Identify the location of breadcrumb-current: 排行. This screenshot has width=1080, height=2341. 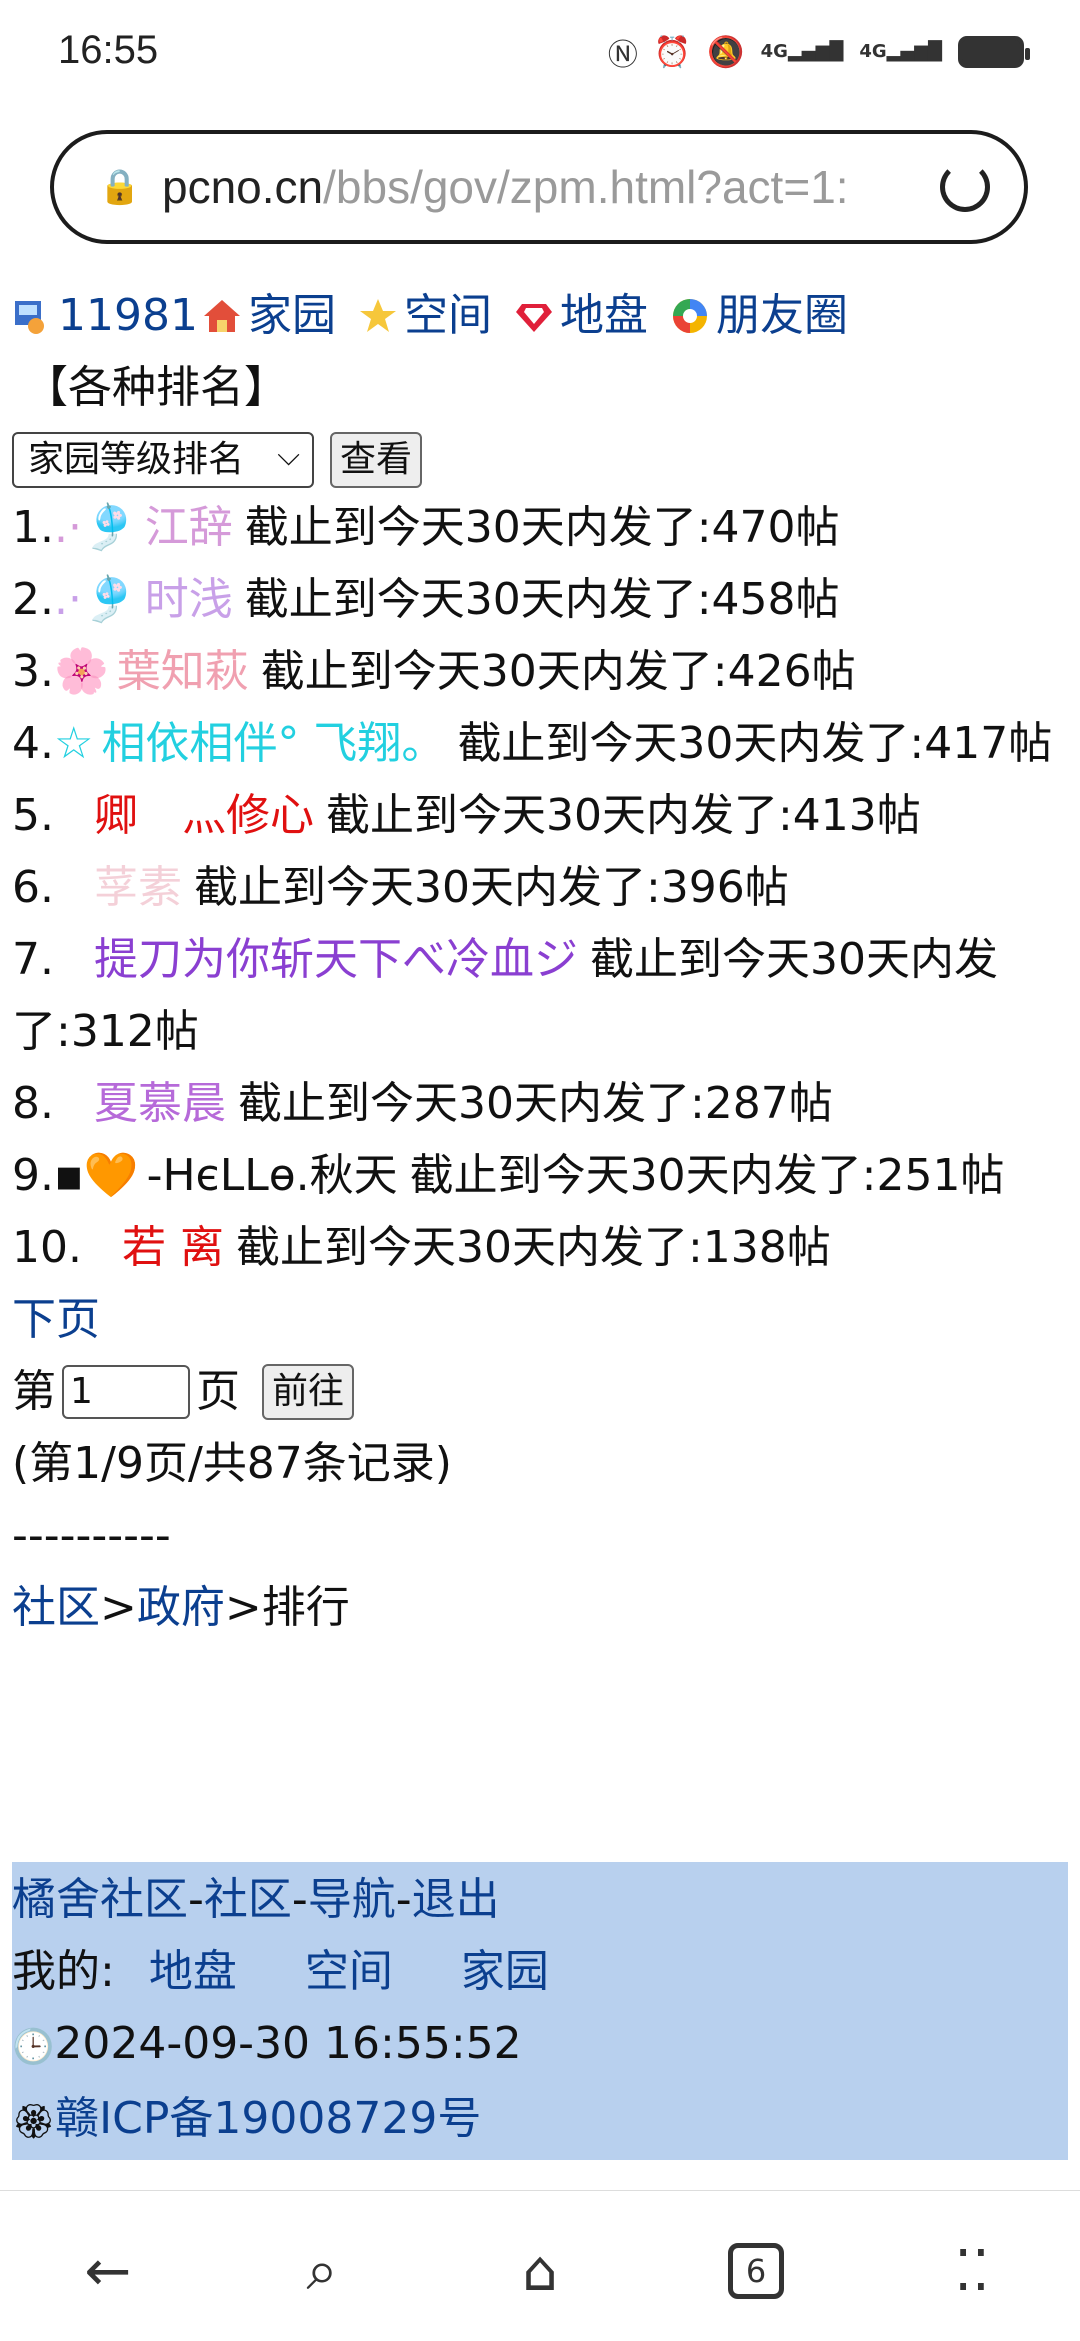
(305, 1607).